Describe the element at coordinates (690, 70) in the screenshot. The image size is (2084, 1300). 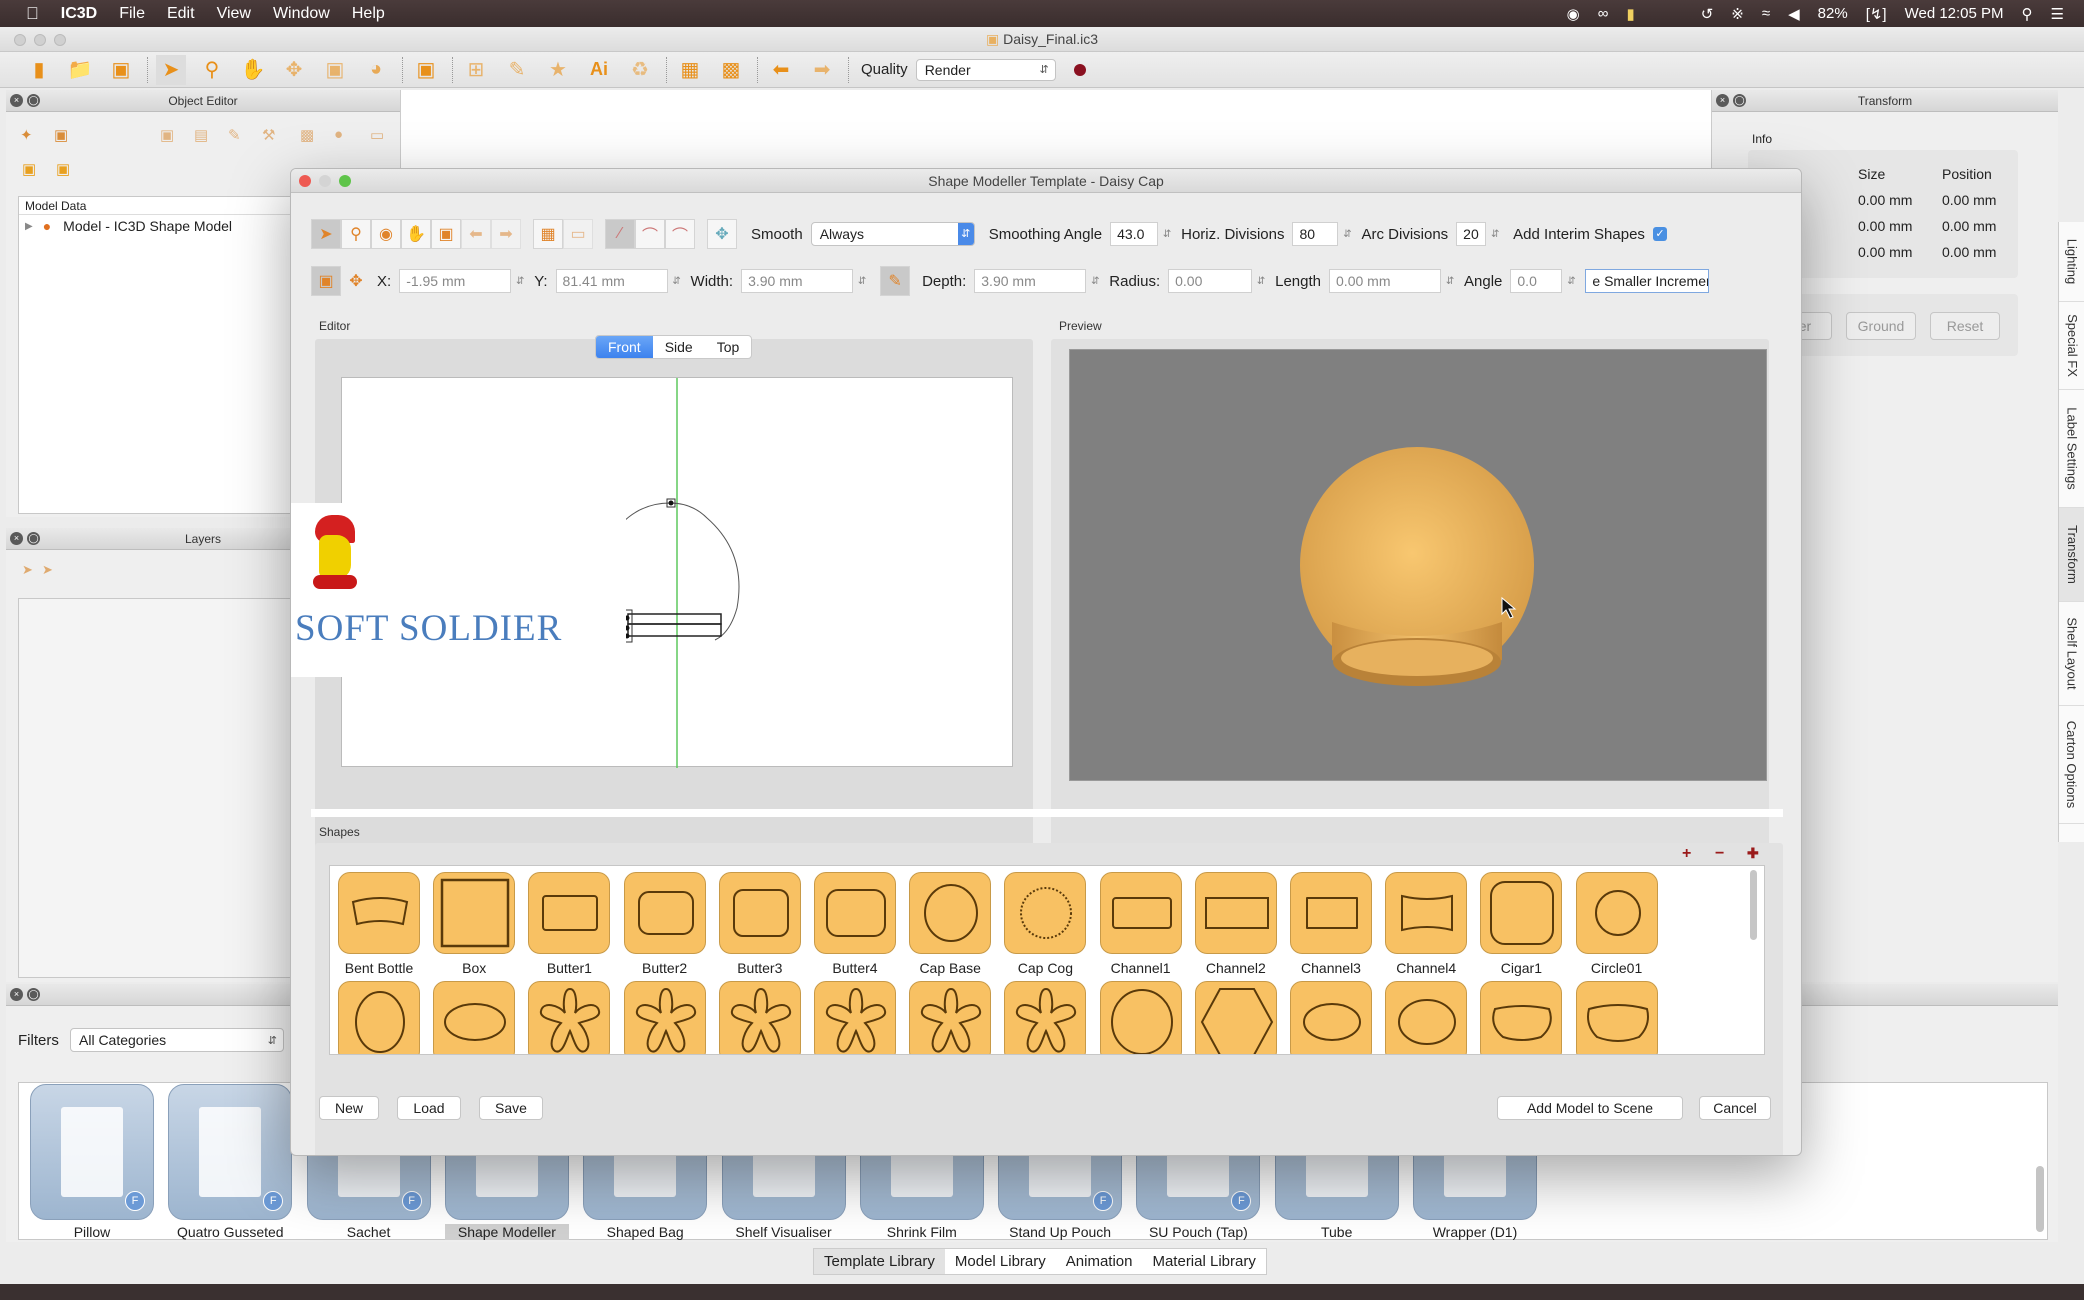
I see `render-image-icon: ▦` at that location.